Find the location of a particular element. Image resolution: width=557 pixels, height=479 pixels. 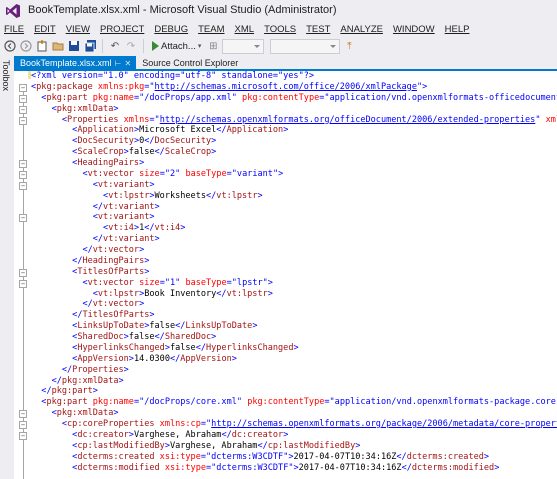

menu-project: PROJECT is located at coordinates (122, 29).